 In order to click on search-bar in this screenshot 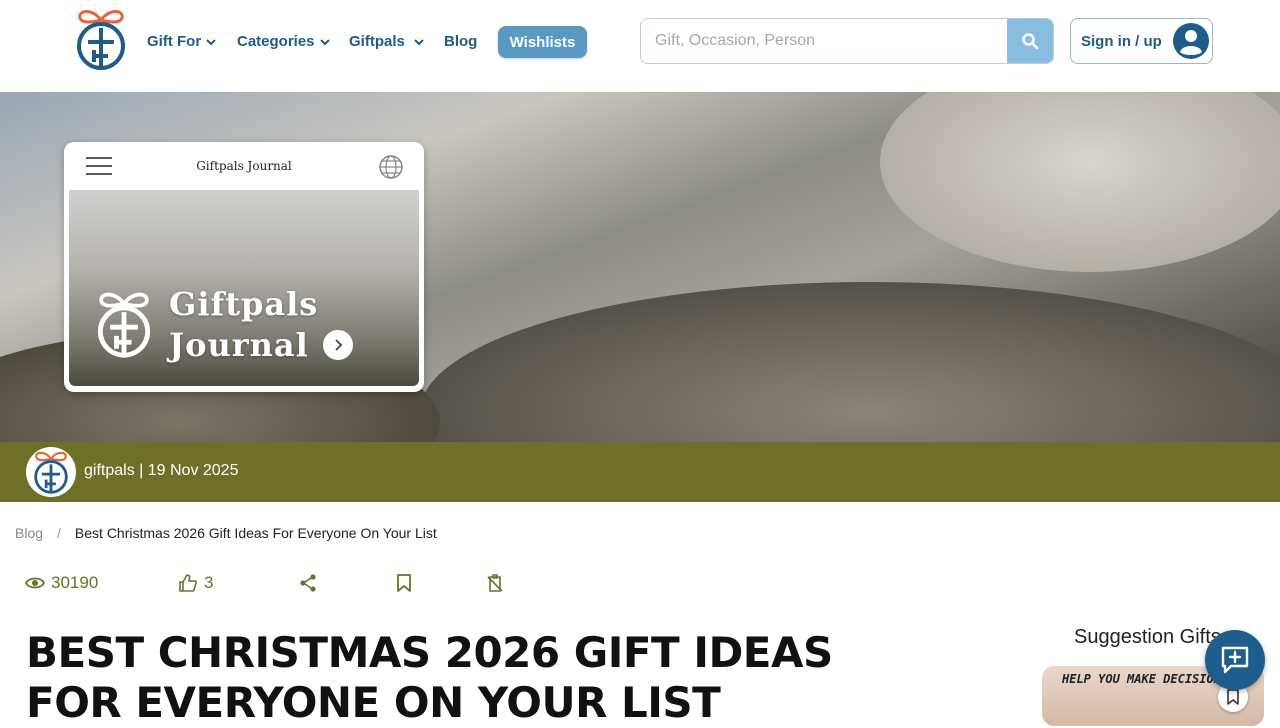, I will do `click(847, 41)`.